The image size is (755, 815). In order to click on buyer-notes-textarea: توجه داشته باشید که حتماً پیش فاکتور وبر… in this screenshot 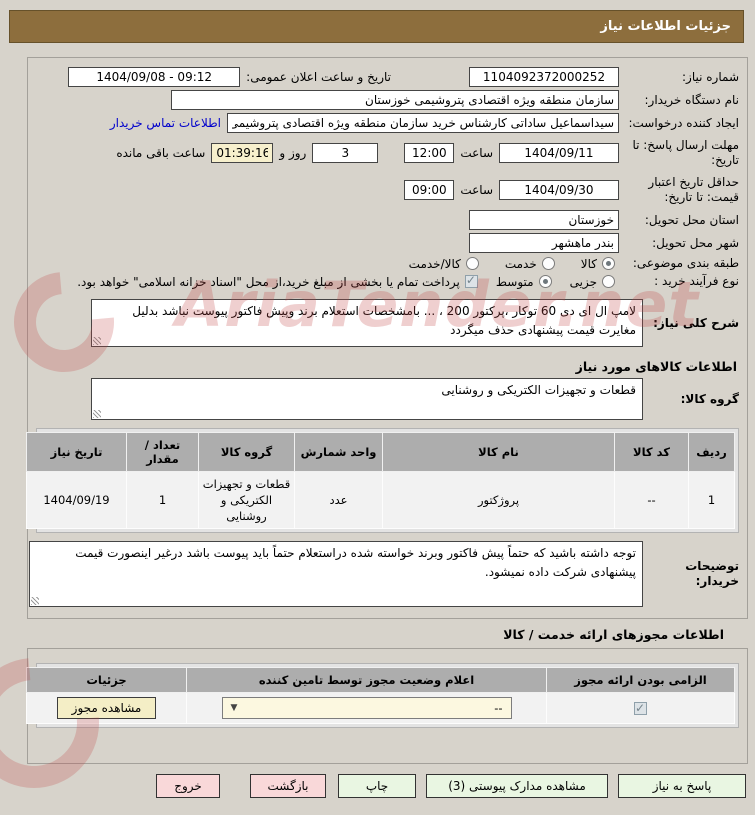, I will do `click(337, 574)`.